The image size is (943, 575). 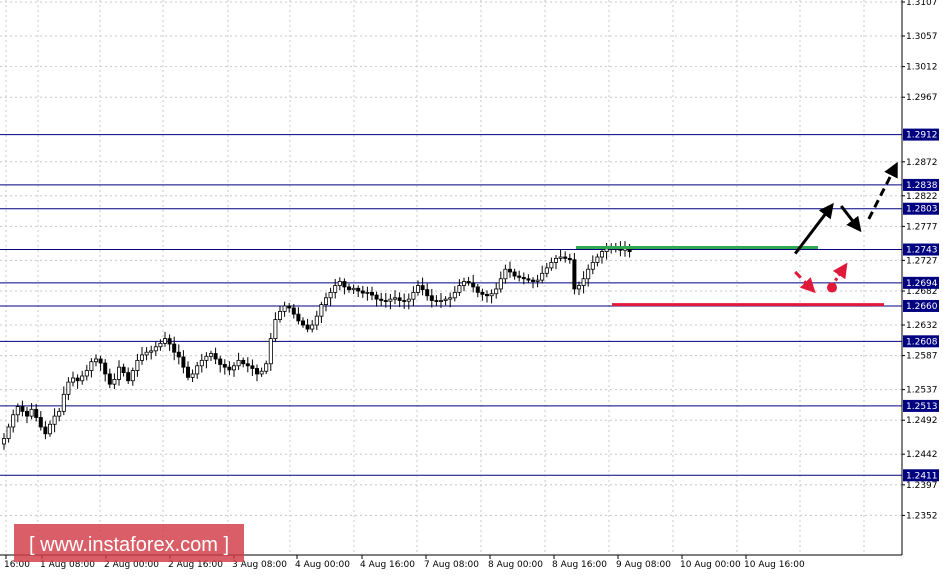 I want to click on price-tick-label: 1.2632, so click(x=922, y=326).